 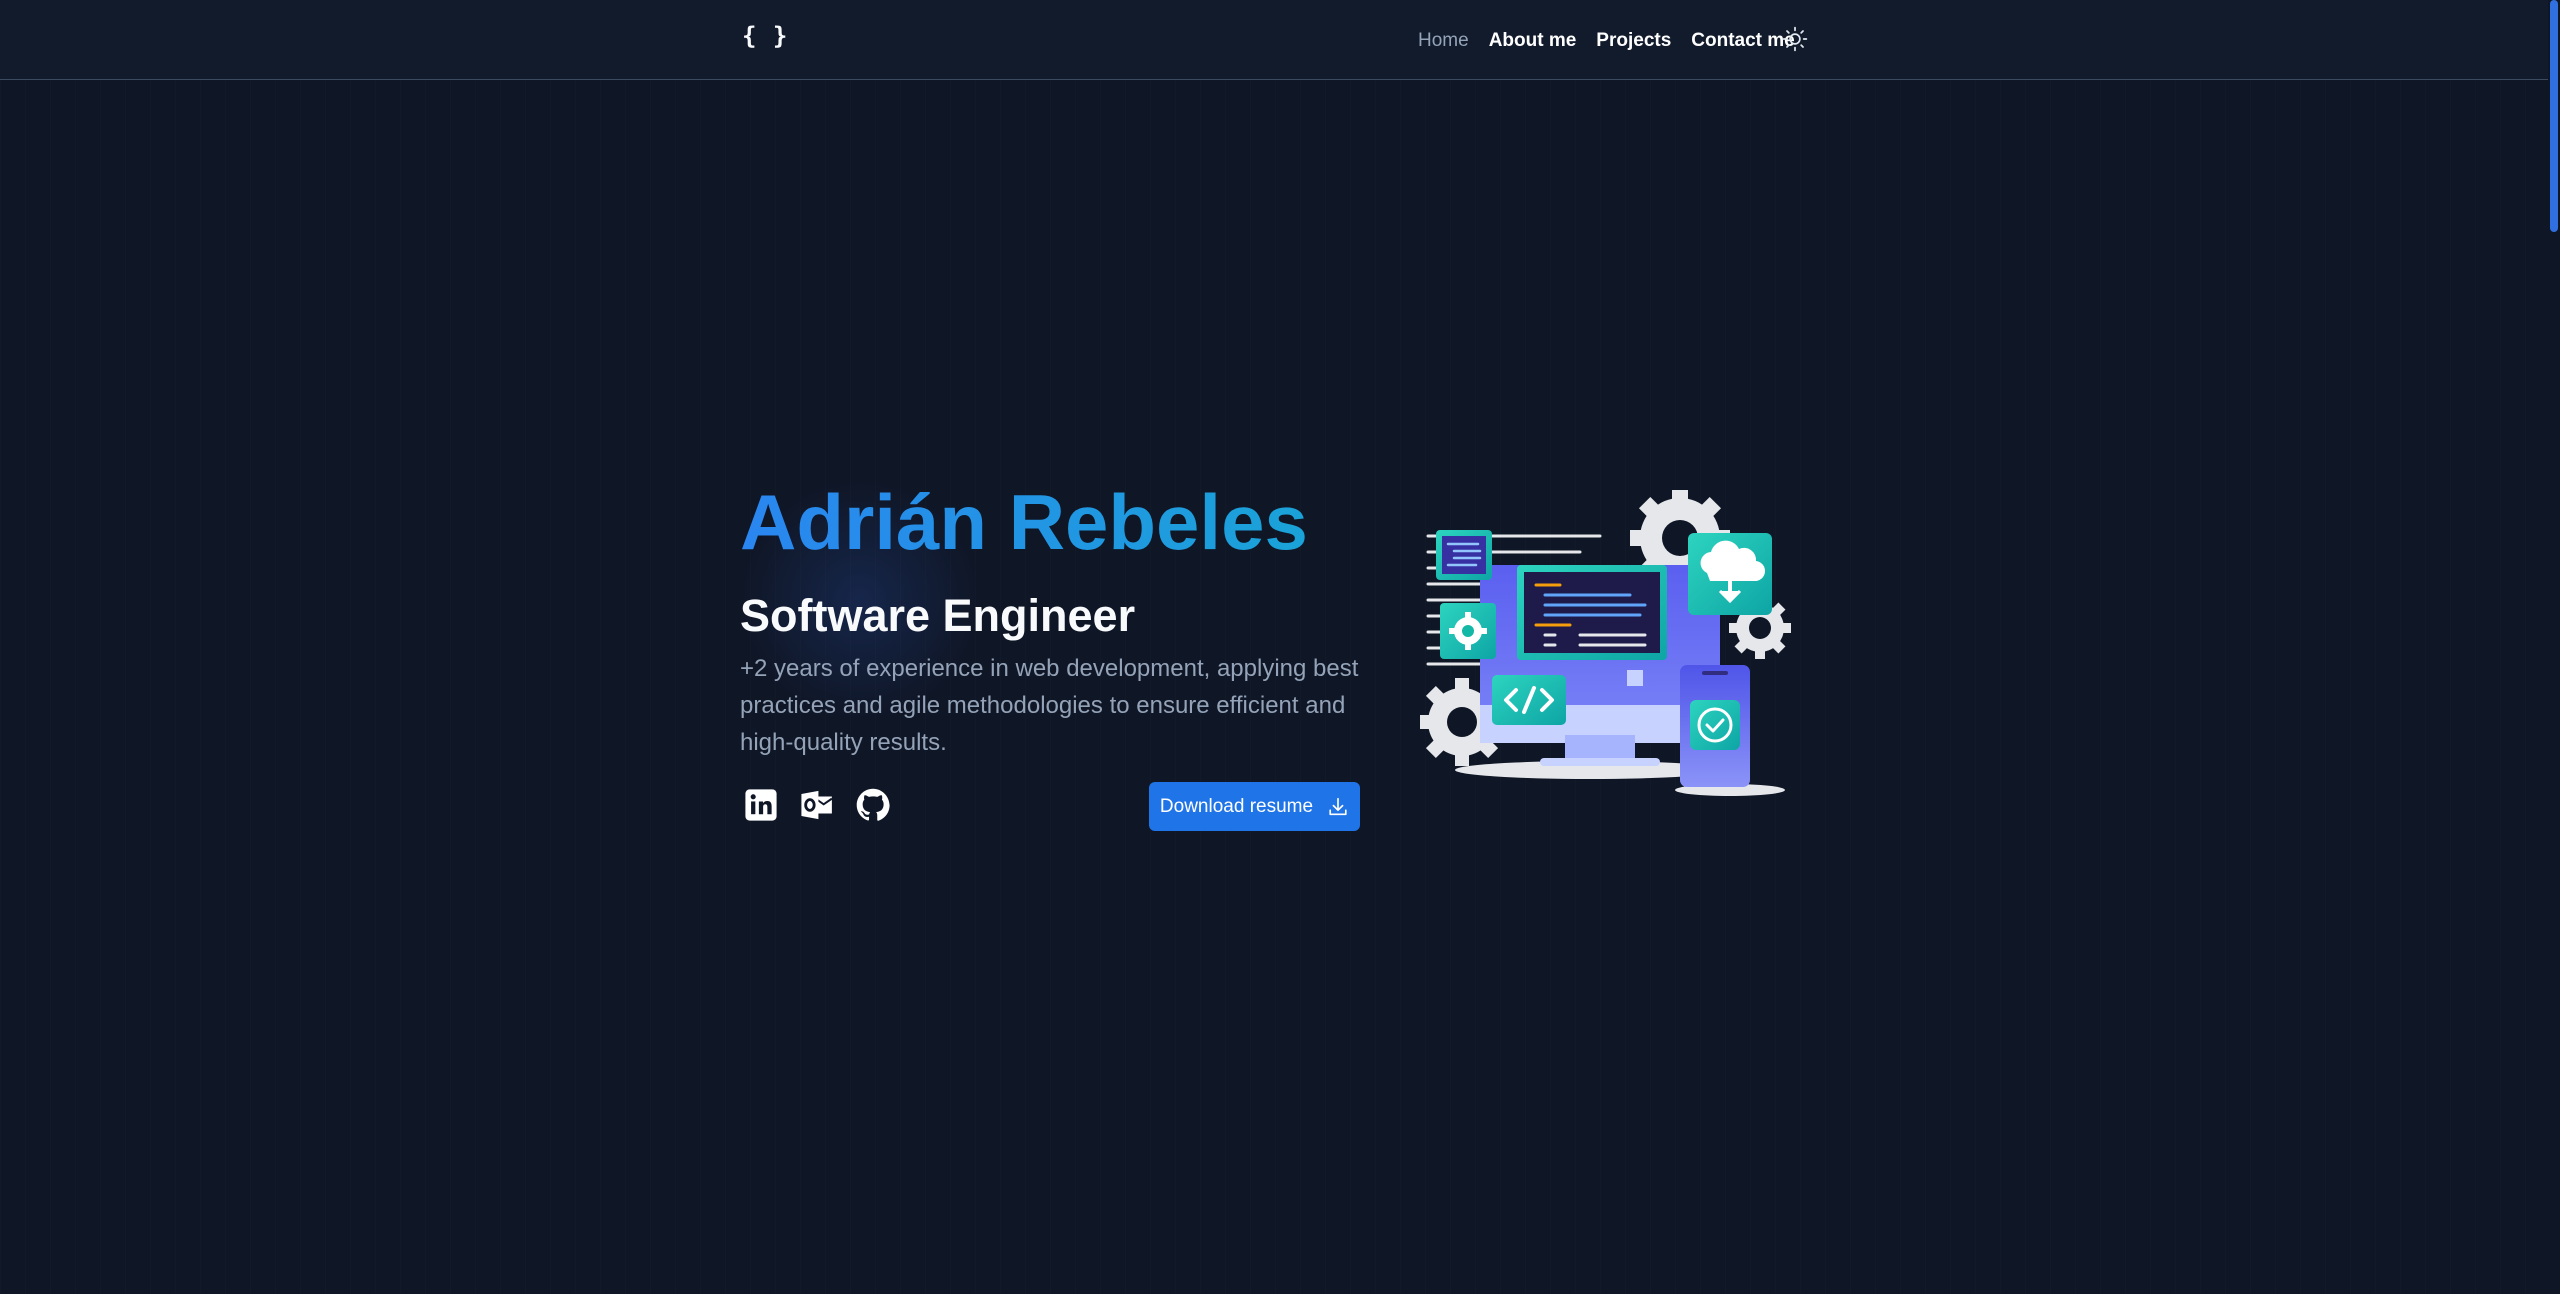 I want to click on top-navbar: { } Home About me Projects Contact me, so click(x=1280, y=40).